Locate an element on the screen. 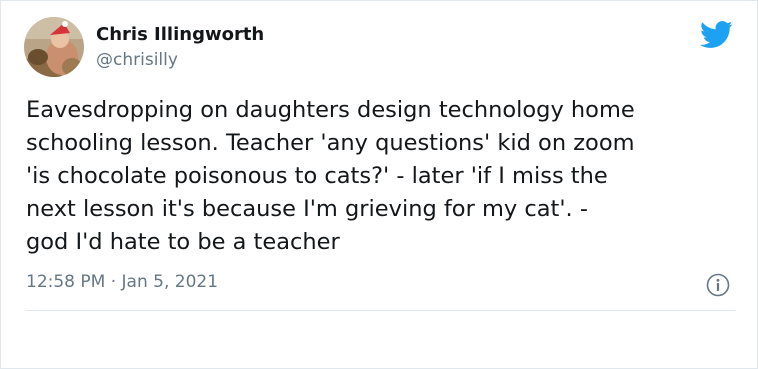 The height and width of the screenshot is (369, 758). twitter-bird-icon is located at coordinates (716, 34).